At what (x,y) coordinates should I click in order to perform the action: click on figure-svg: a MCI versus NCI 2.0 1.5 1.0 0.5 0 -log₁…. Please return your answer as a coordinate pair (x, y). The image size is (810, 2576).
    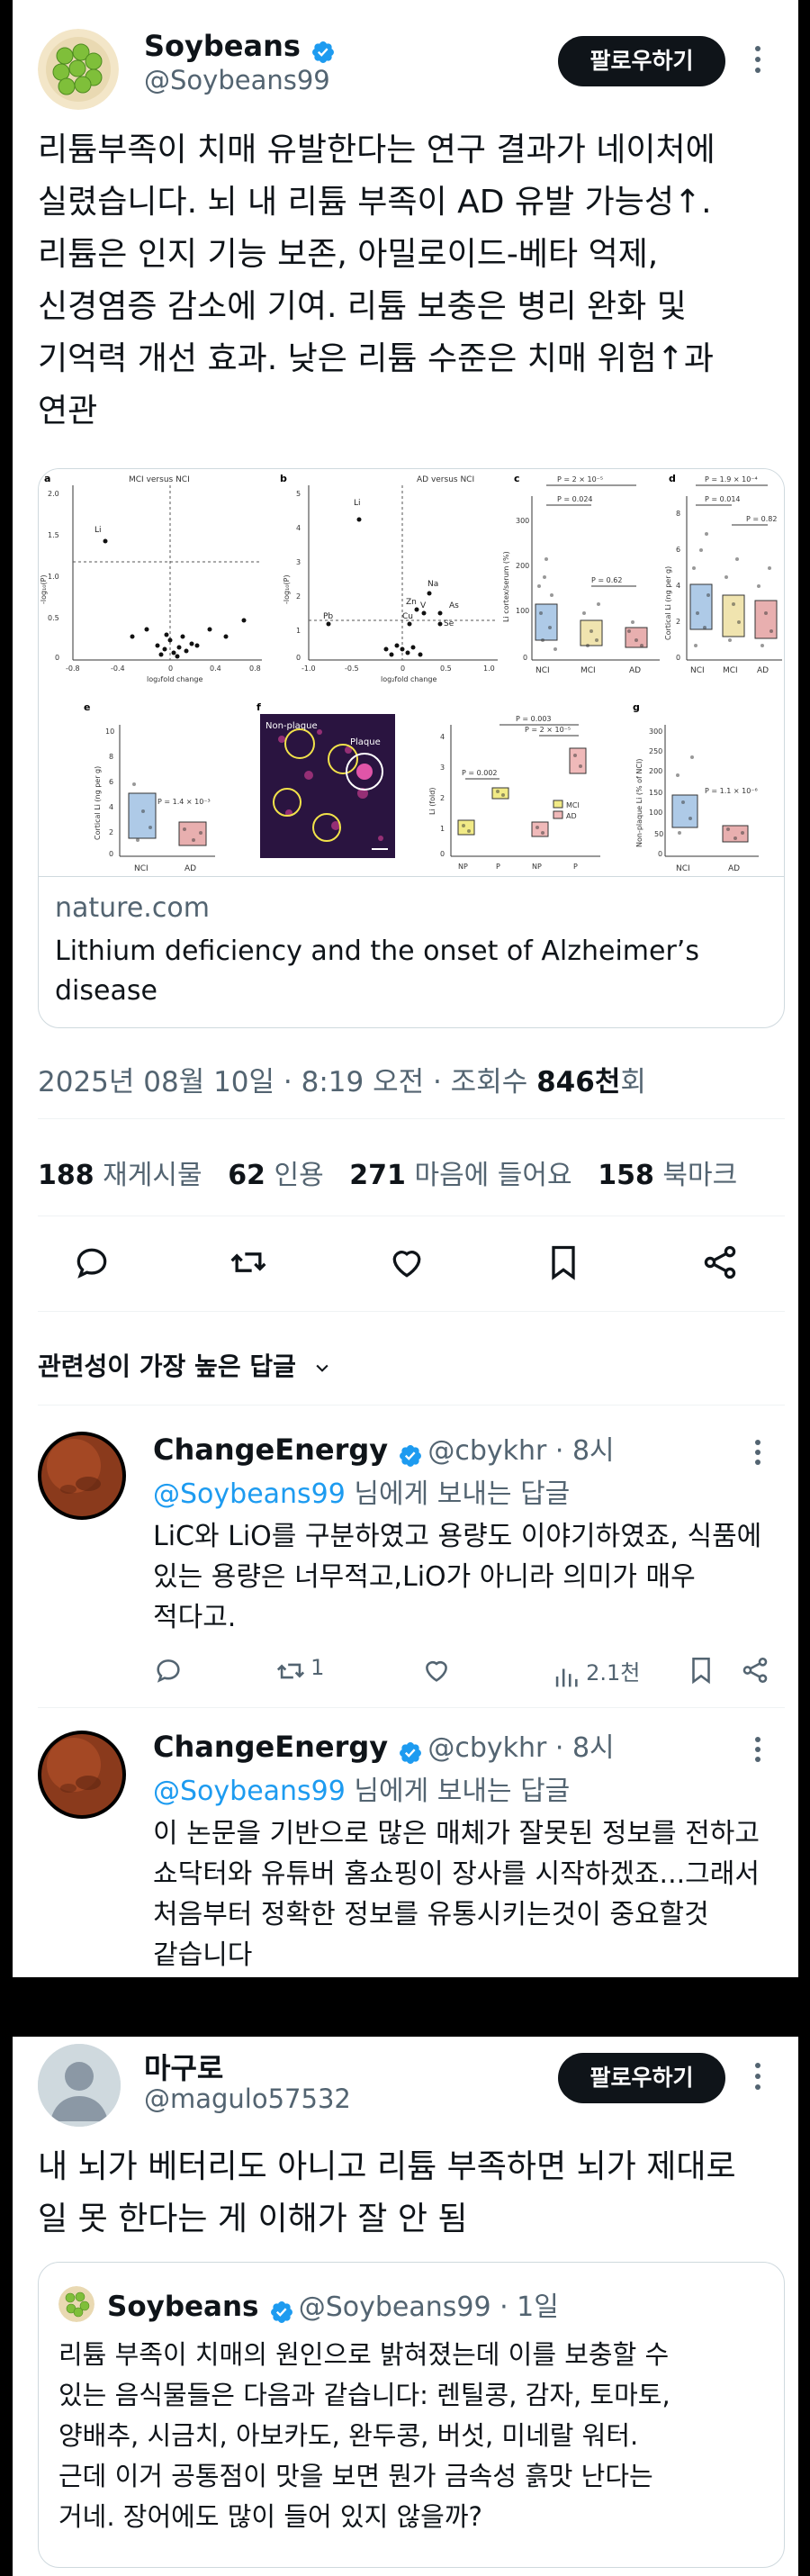
    Looking at the image, I should click on (411, 673).